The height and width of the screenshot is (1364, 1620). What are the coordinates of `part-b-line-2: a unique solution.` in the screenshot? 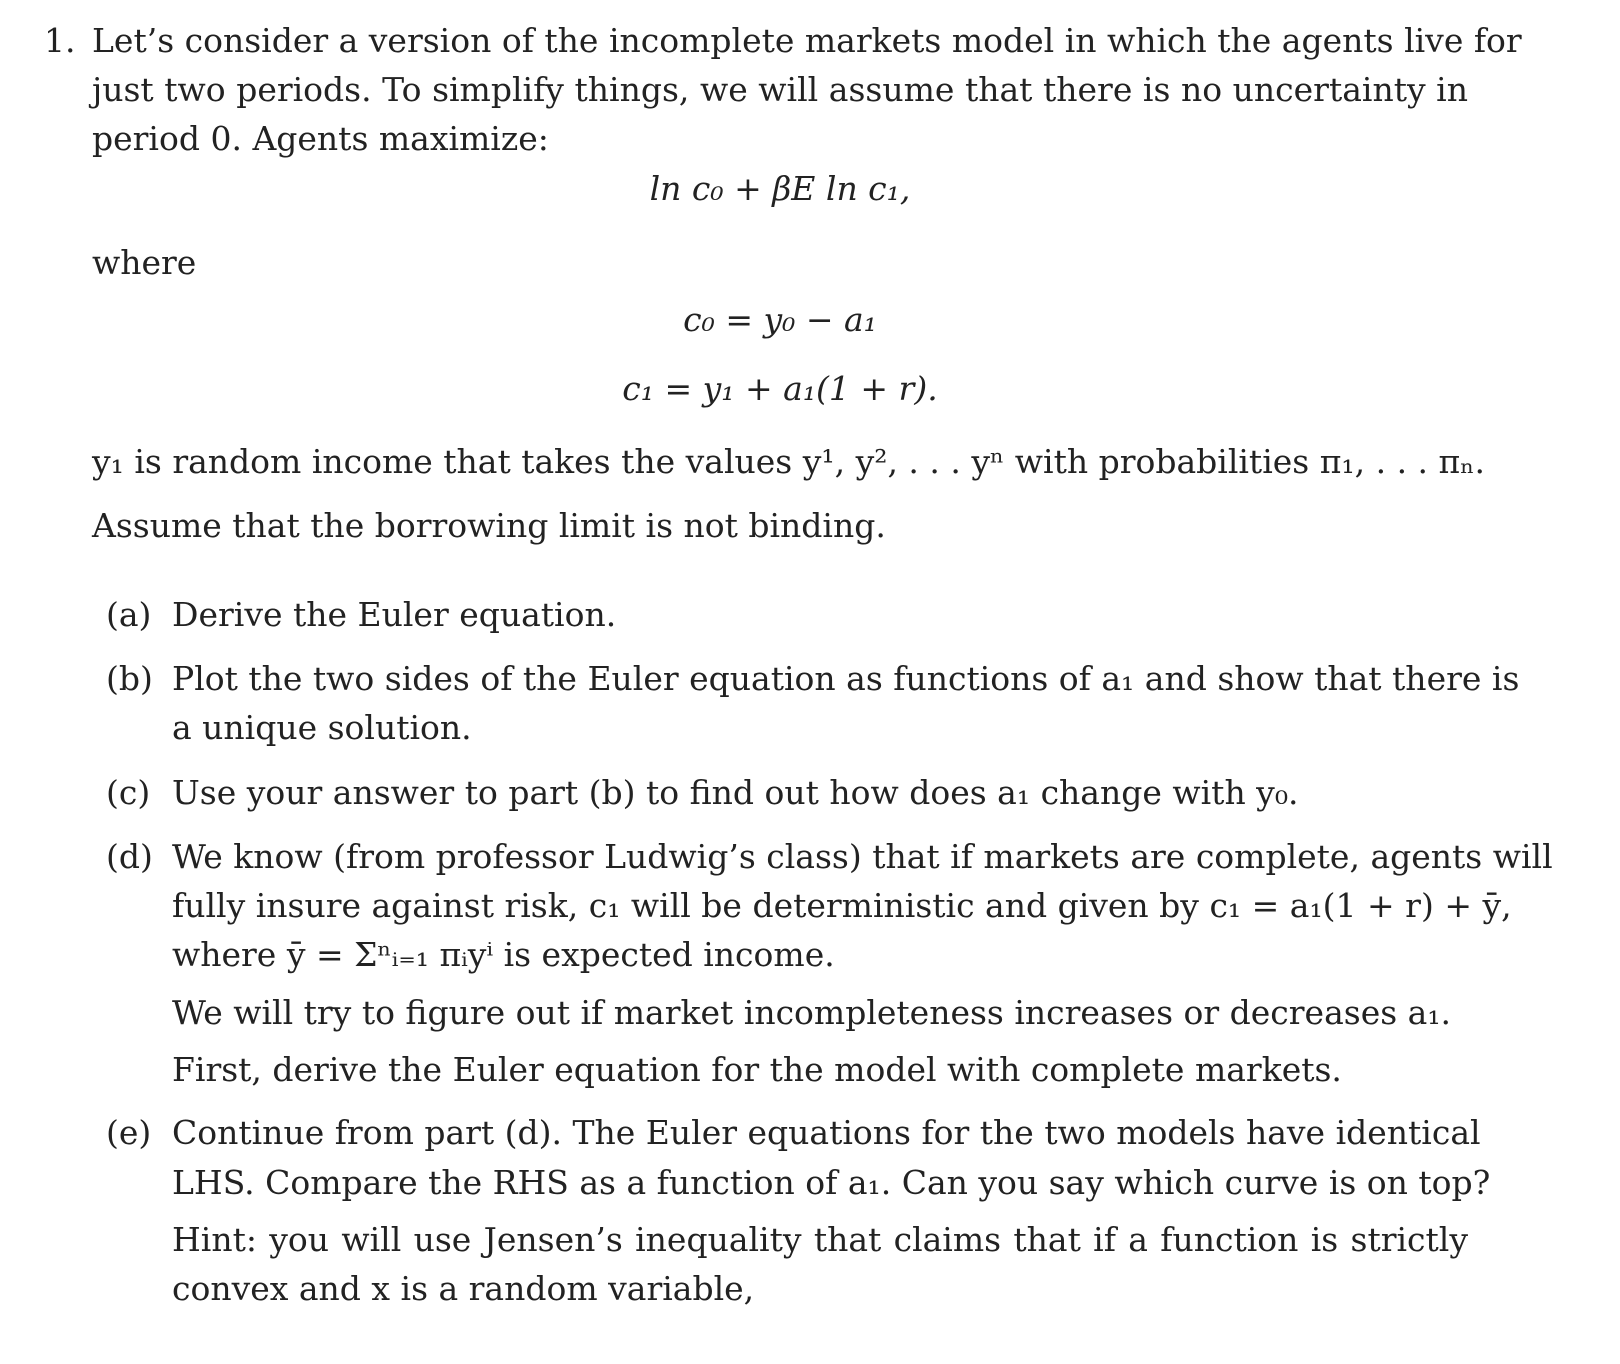 It's located at (322, 727).